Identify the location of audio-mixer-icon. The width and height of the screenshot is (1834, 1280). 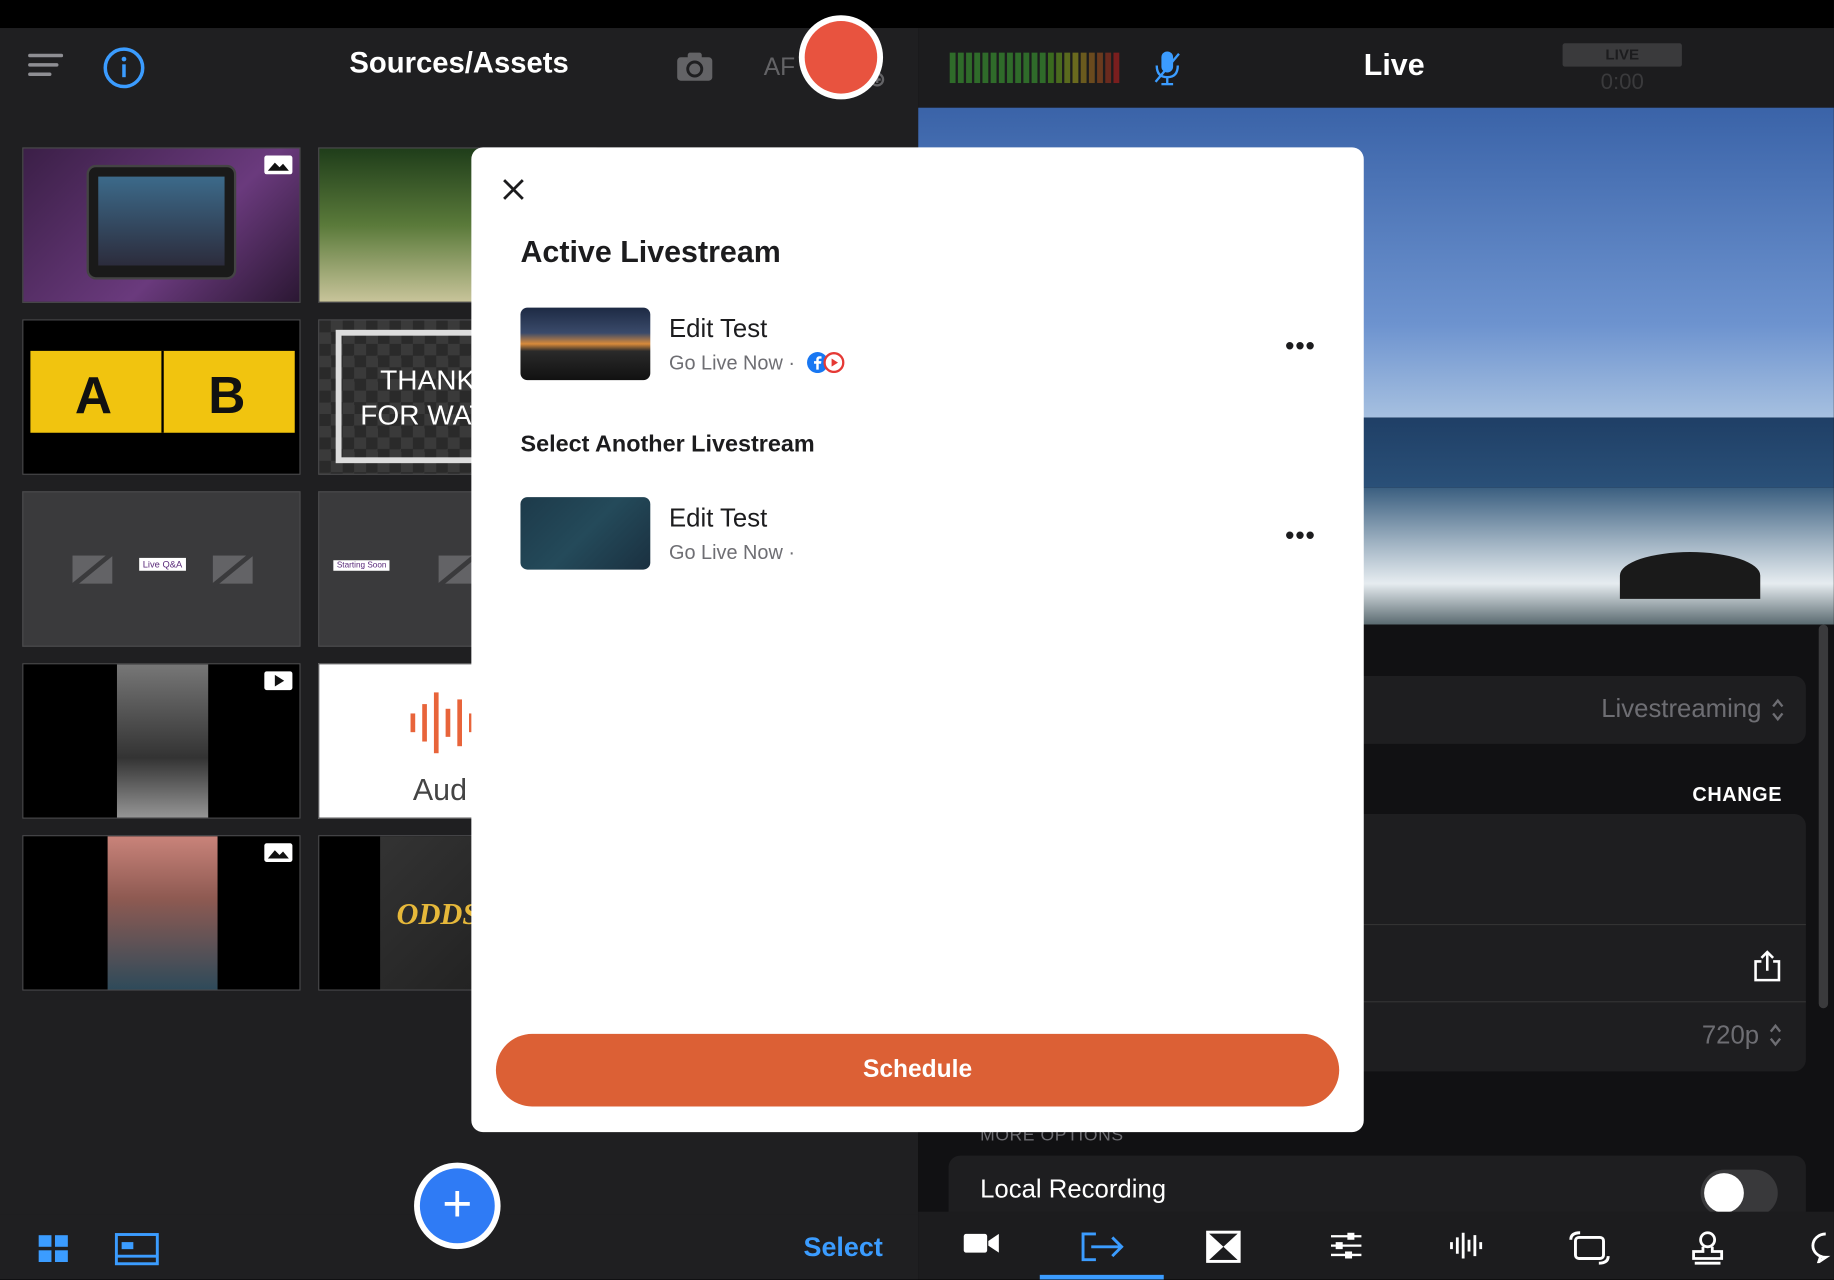
(1467, 1248).